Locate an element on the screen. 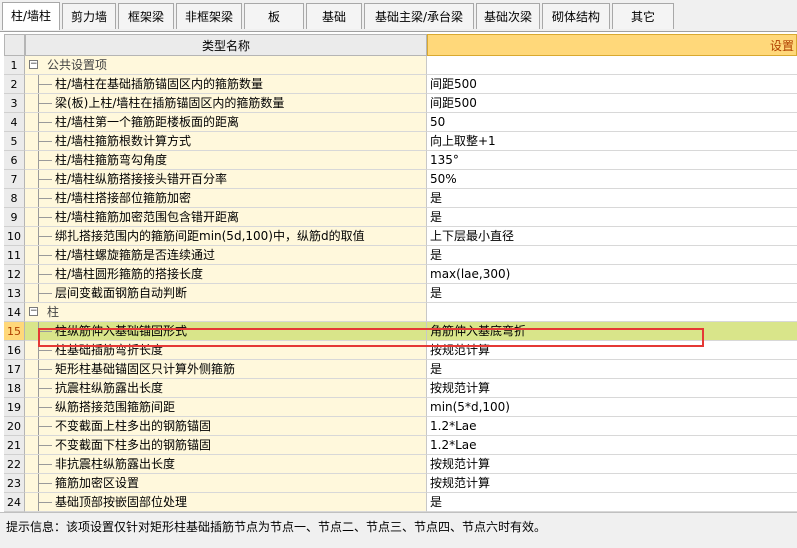  setting-value-cell: max(lae,300) is located at coordinates (612, 274).